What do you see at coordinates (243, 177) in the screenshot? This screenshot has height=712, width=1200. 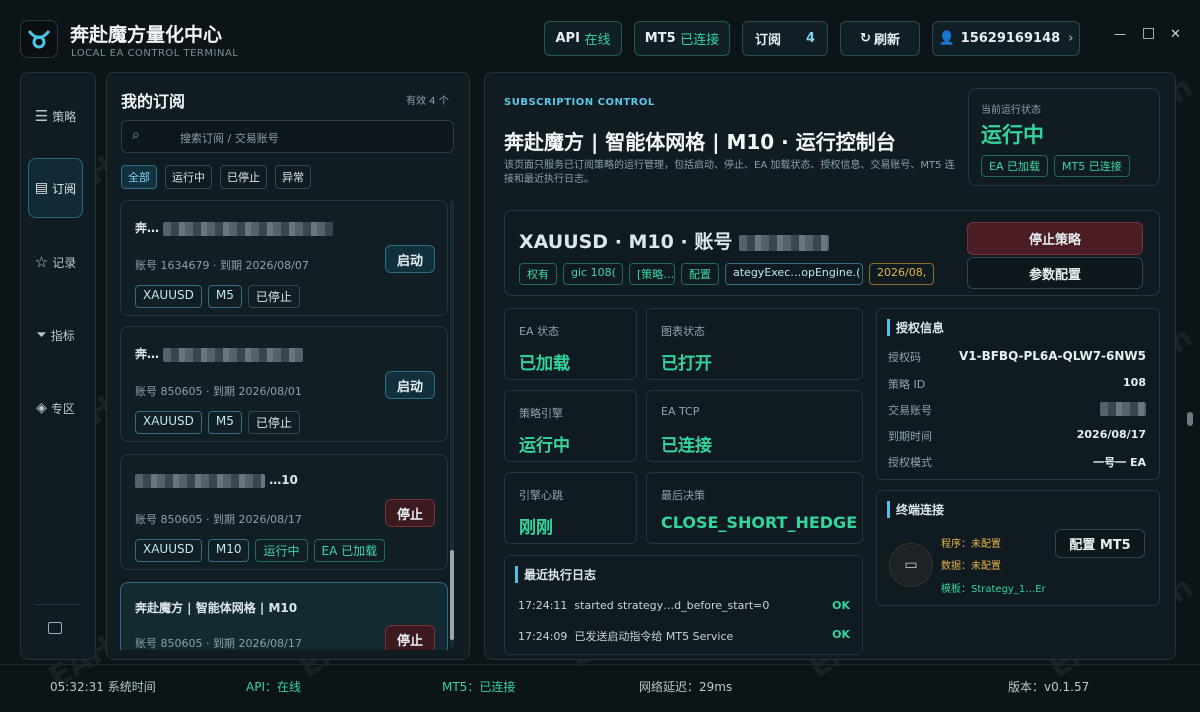 I see `filter-stopped: 已停止` at bounding box center [243, 177].